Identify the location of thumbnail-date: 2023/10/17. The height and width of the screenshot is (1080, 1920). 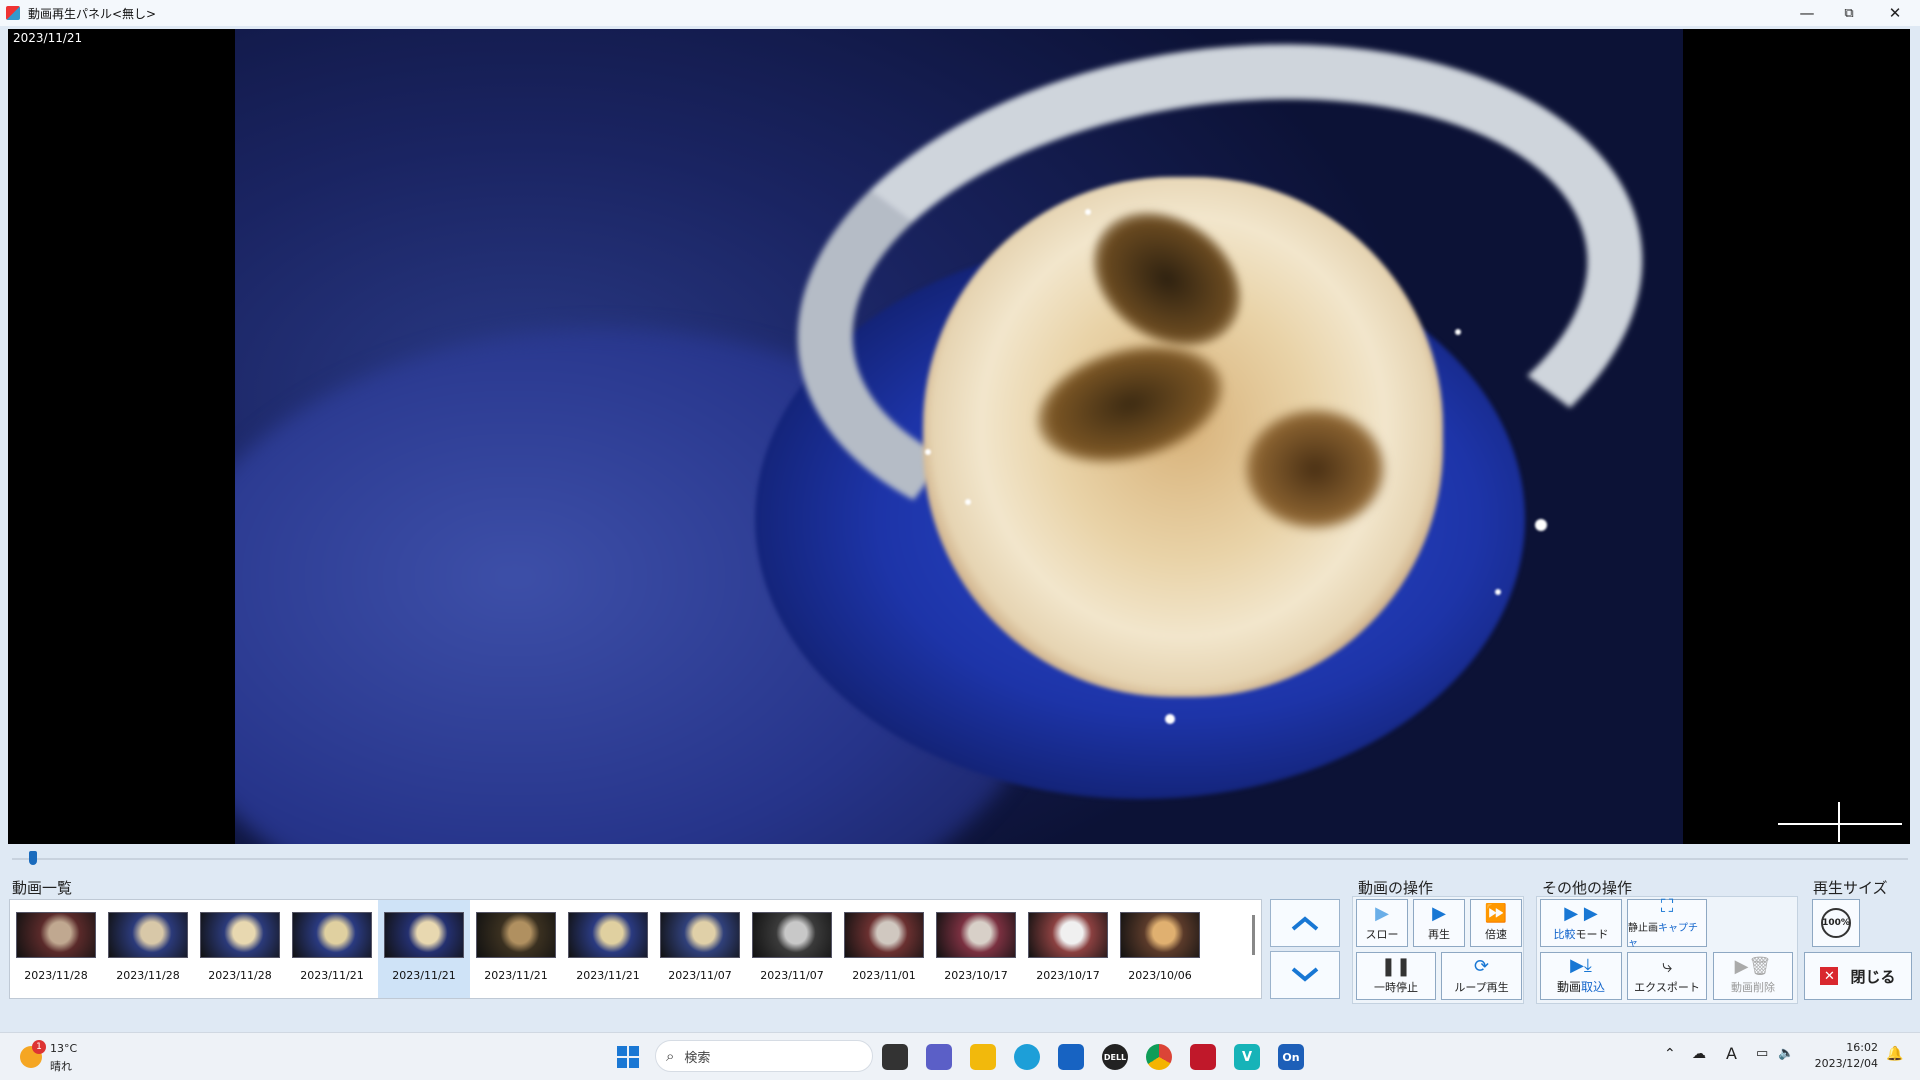
(976, 975).